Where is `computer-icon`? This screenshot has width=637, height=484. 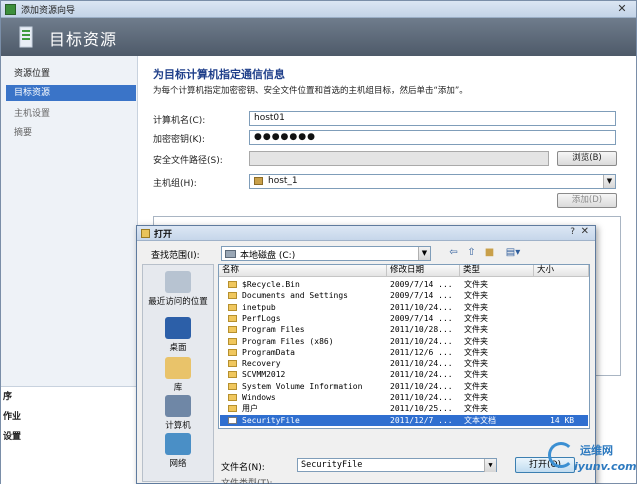 computer-icon is located at coordinates (178, 406).